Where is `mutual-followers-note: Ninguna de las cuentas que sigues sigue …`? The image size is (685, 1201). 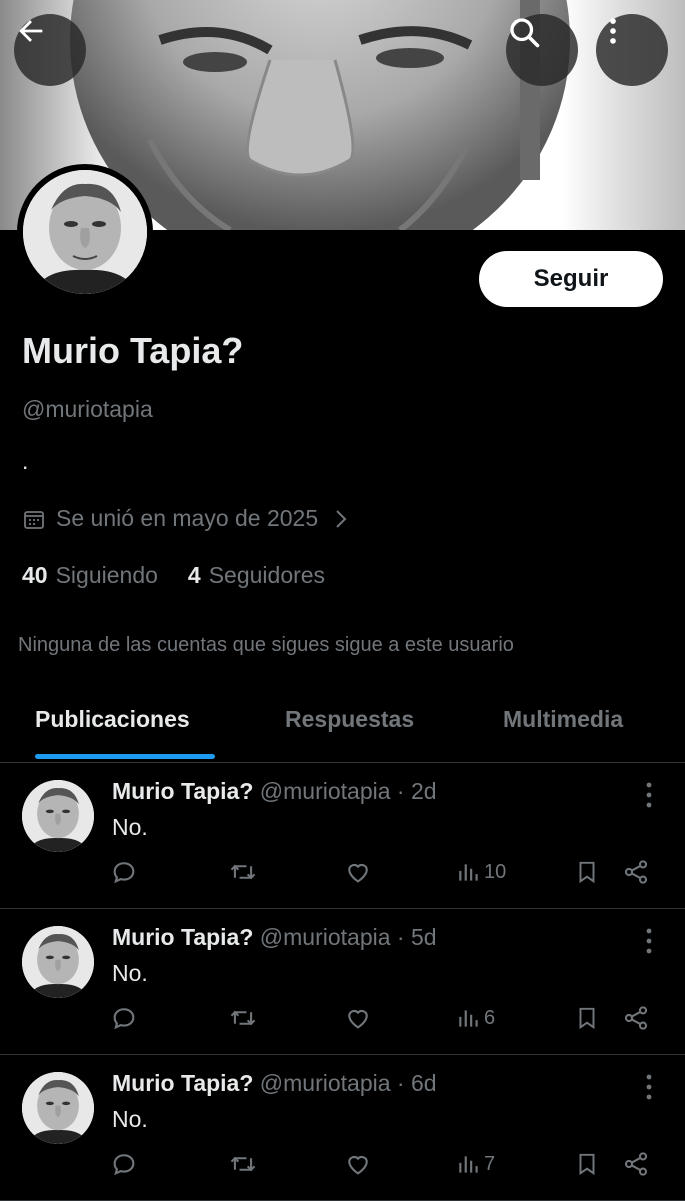 mutual-followers-note: Ninguna de las cuentas que sigues sigue … is located at coordinates (266, 645).